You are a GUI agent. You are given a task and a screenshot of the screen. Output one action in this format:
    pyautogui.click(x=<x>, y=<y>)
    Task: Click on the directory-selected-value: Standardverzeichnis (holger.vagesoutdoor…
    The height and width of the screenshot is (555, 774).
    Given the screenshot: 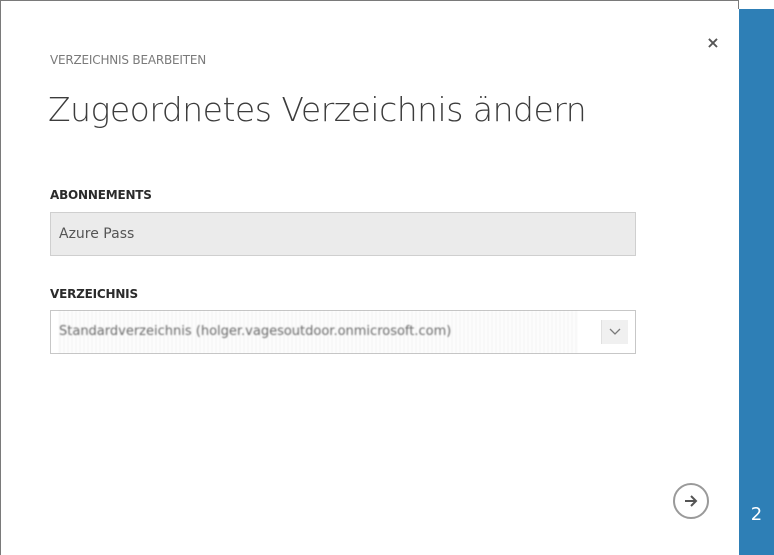 What is the action you would take?
    pyautogui.click(x=319, y=332)
    